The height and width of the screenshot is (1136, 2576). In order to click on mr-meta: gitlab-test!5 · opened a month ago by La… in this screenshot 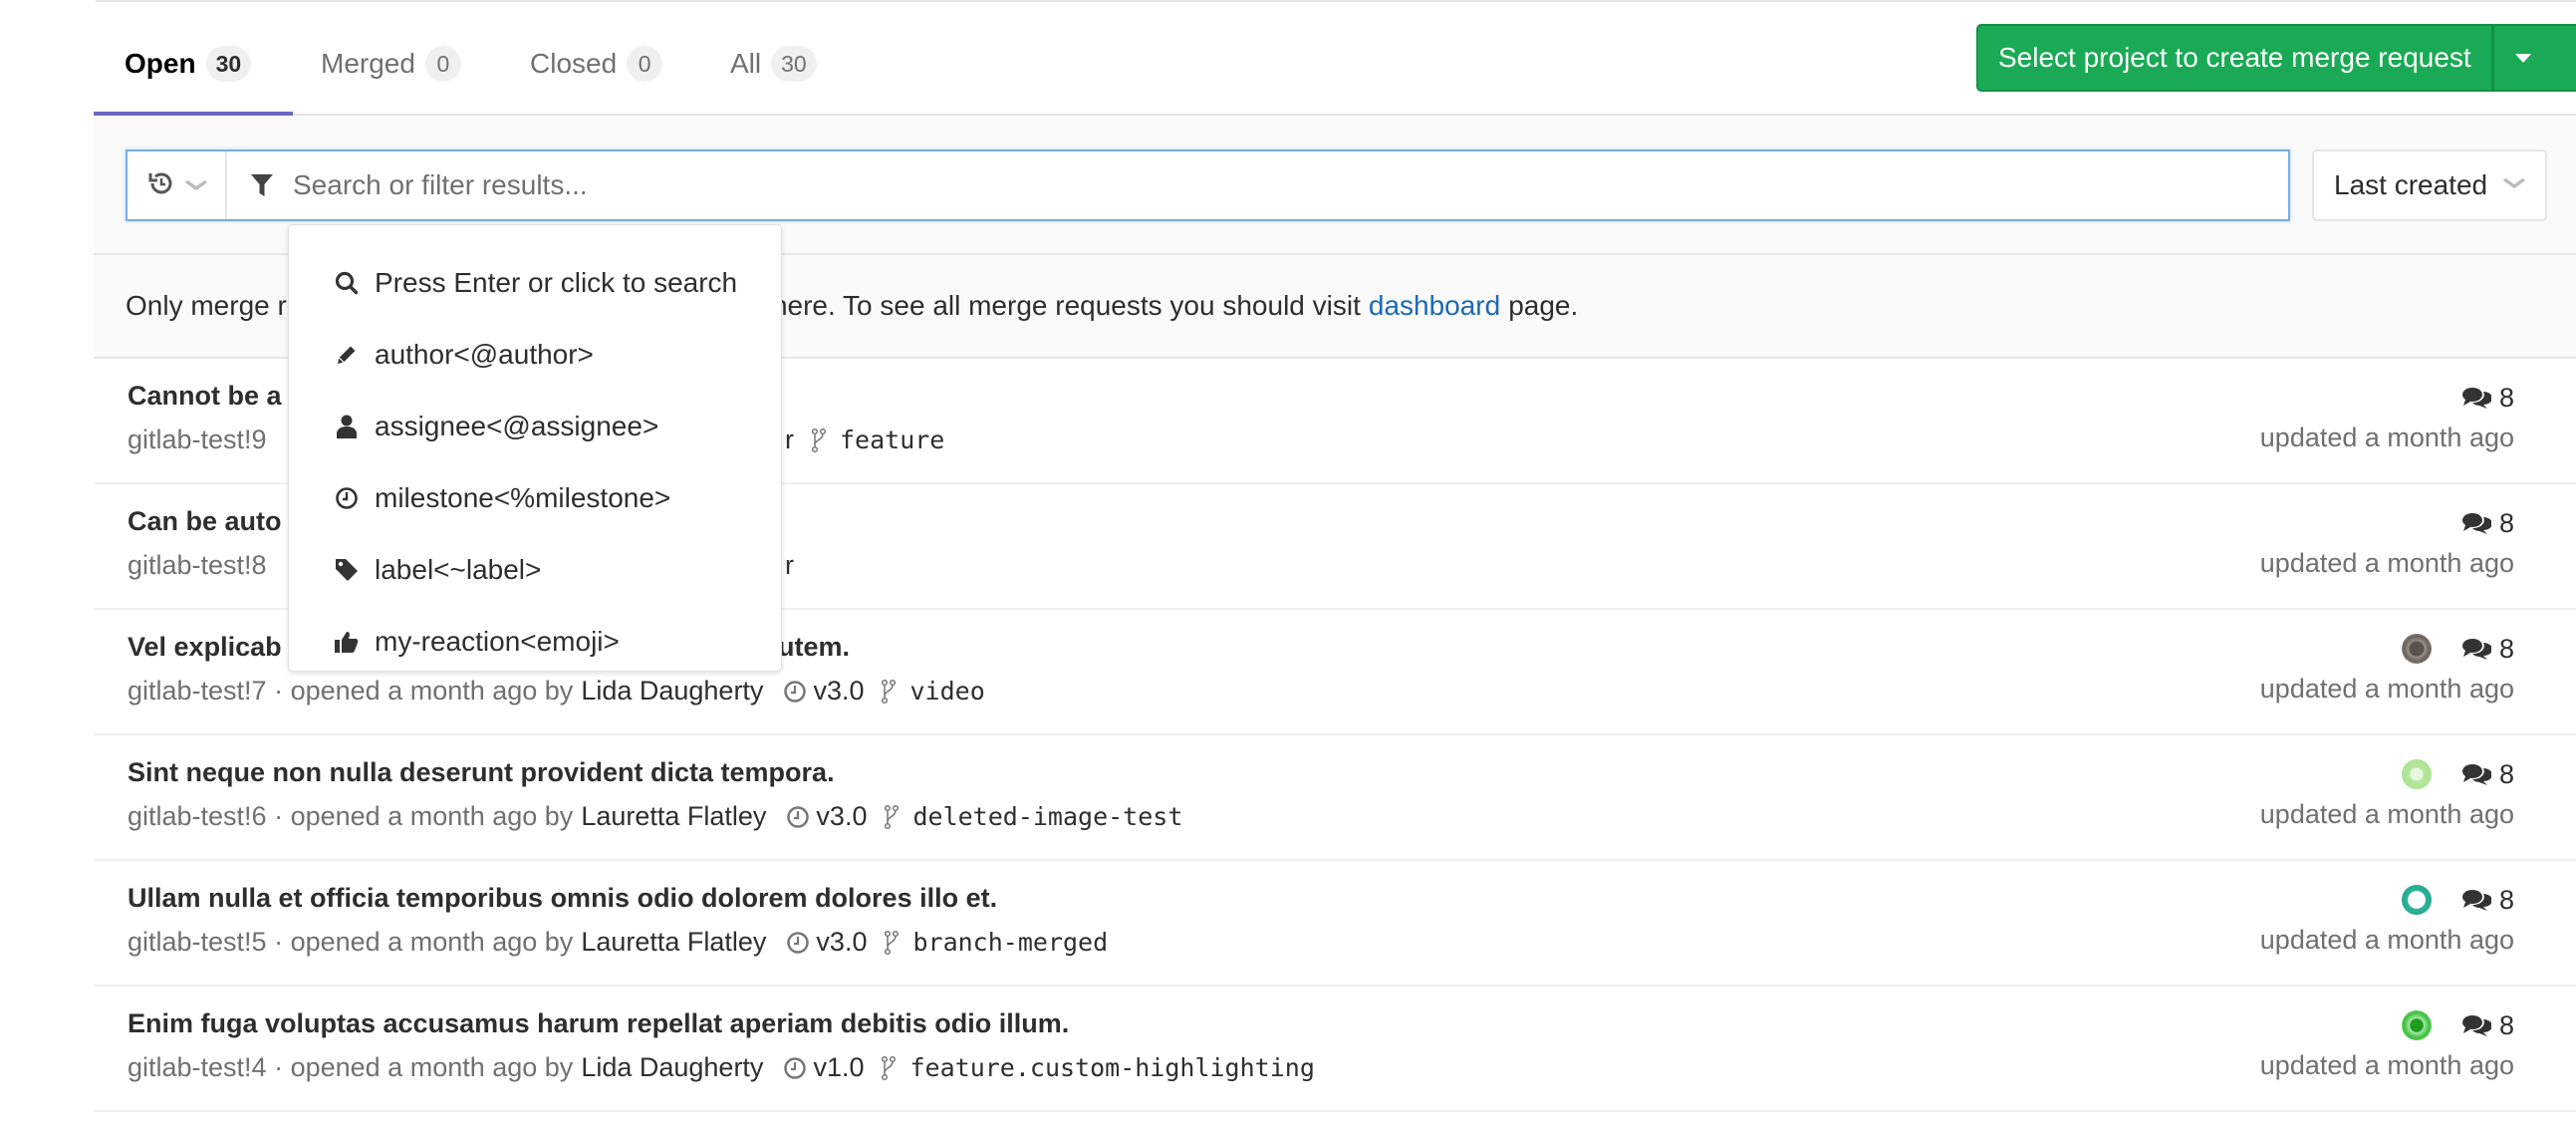, I will do `click(618, 942)`.